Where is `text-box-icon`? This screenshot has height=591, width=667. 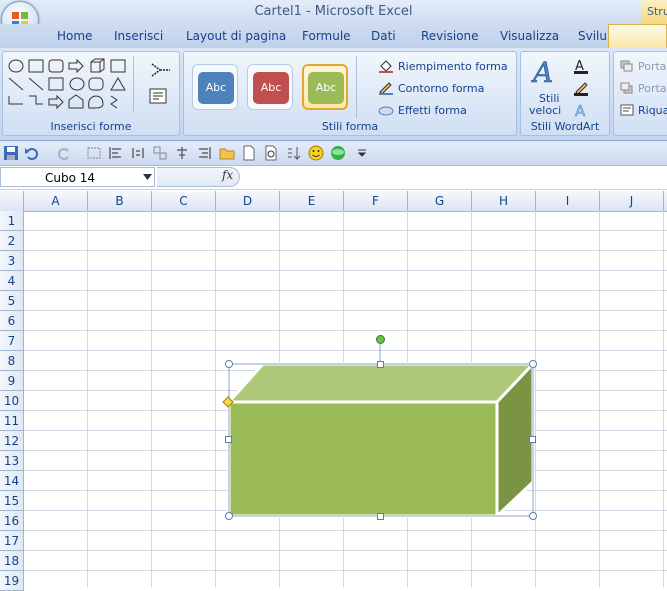
text-box-icon is located at coordinates (158, 96).